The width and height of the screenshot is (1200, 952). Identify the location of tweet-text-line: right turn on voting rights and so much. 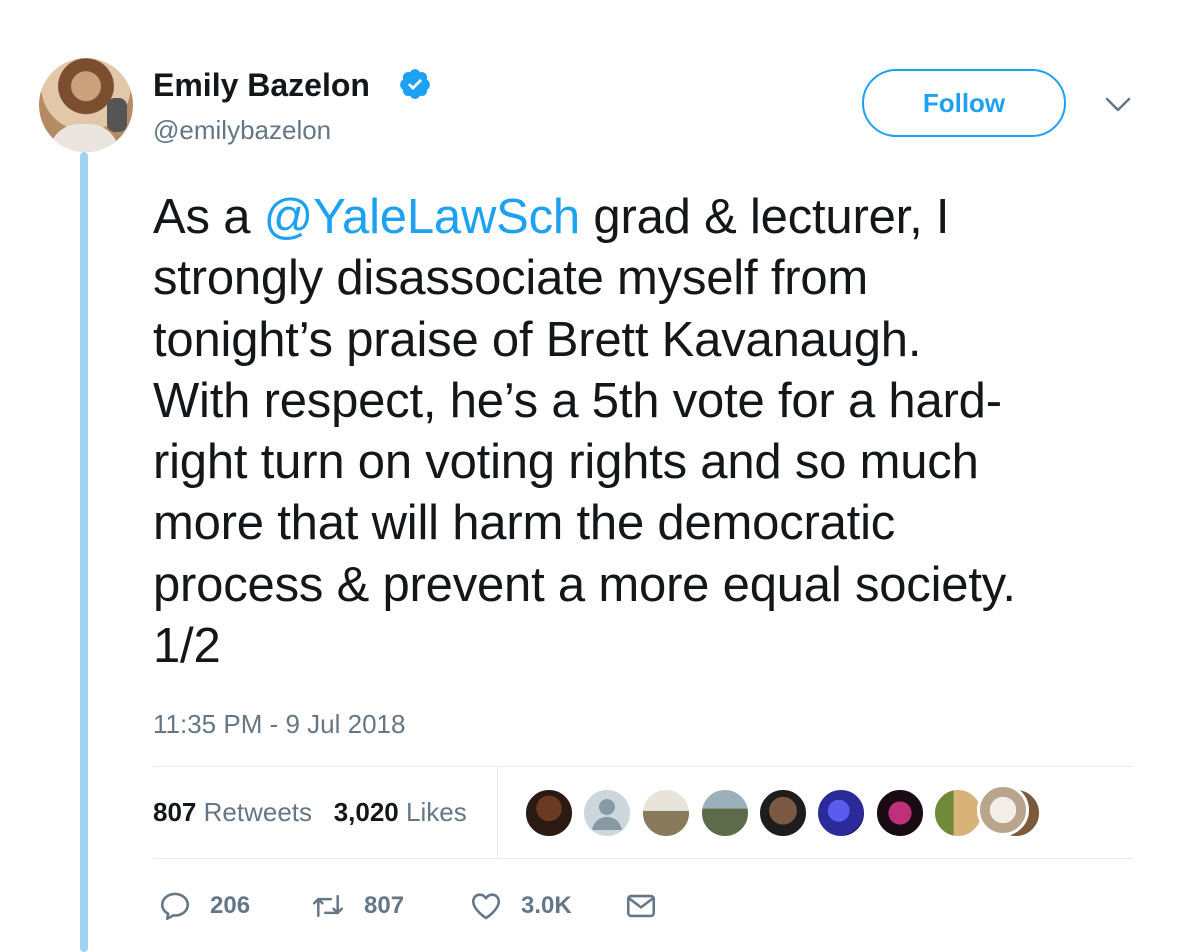
(566, 462).